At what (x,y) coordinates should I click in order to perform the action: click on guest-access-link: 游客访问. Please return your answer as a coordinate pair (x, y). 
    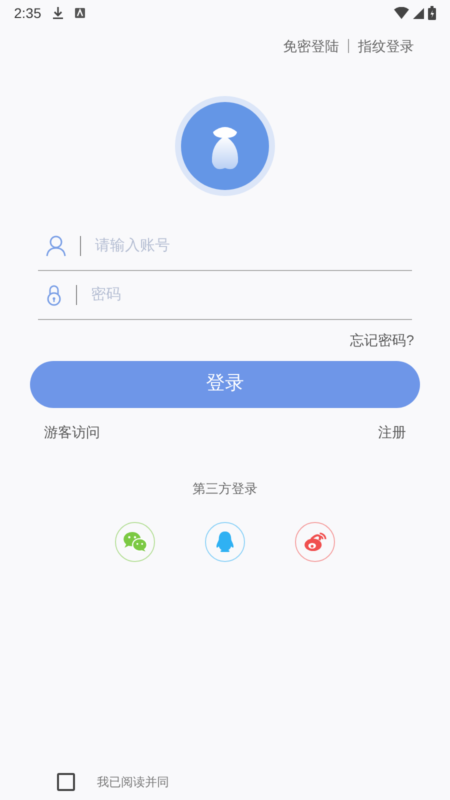
    Looking at the image, I should click on (72, 432).